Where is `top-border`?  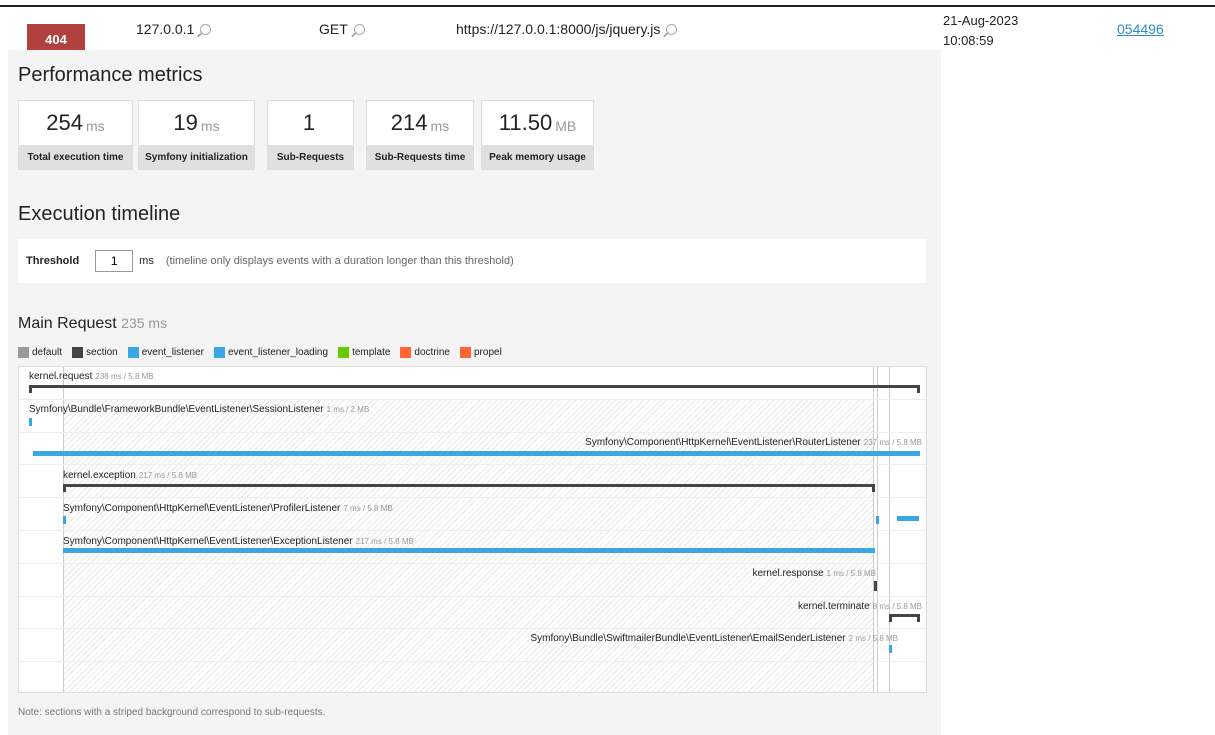 top-border is located at coordinates (607, 6).